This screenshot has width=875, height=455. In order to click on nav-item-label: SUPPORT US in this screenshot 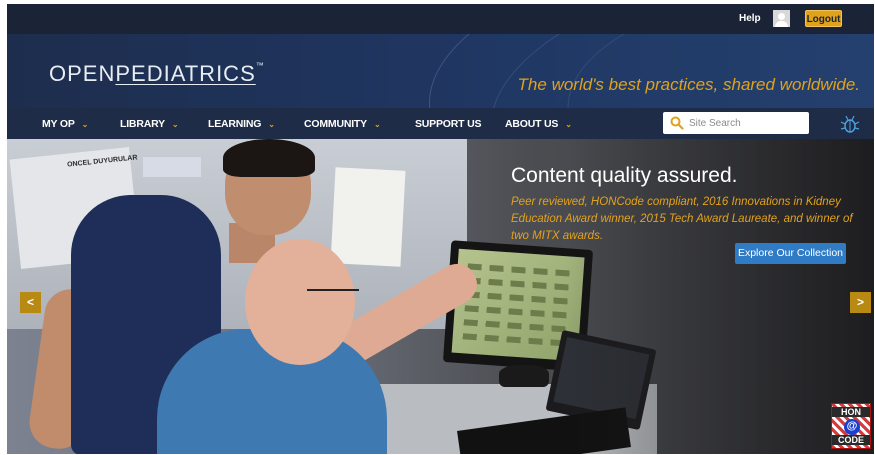, I will do `click(448, 124)`.